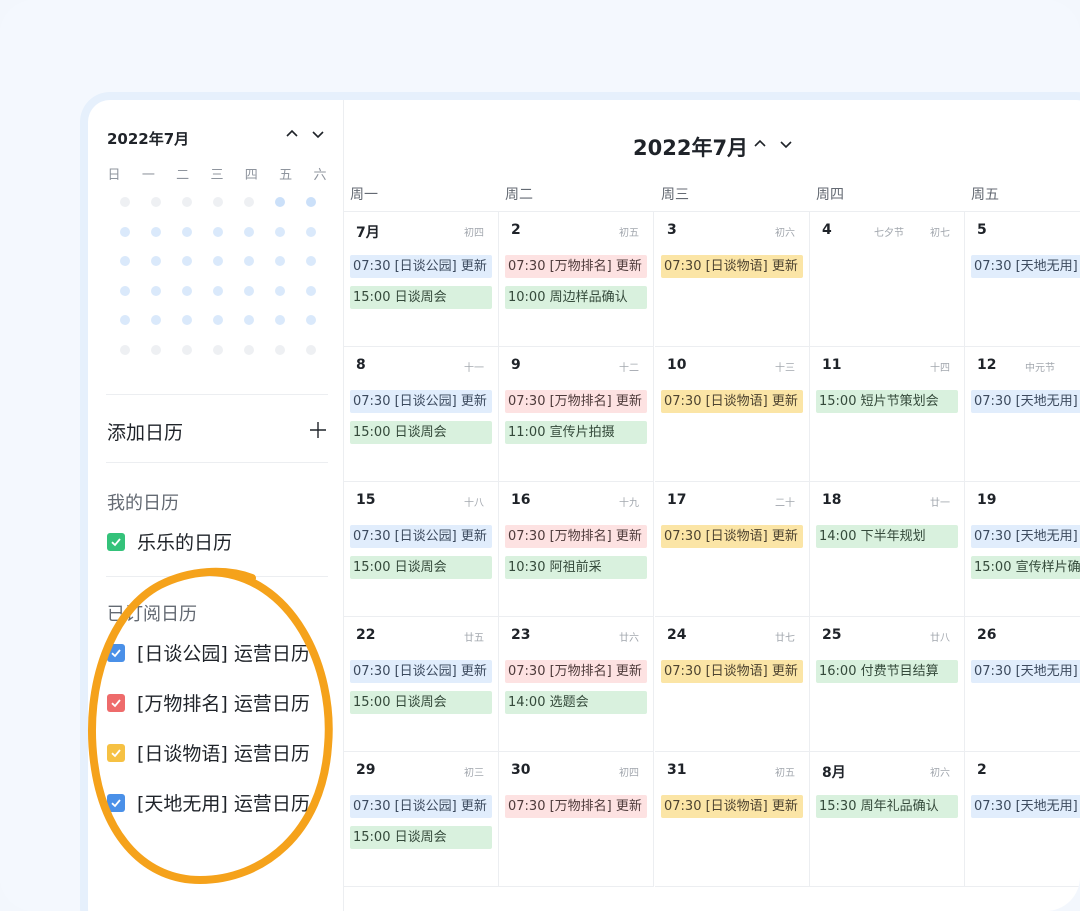  Describe the element at coordinates (208, 802) in the screenshot. I see `calendar-list-item: [天地无用] 运营日历` at that location.